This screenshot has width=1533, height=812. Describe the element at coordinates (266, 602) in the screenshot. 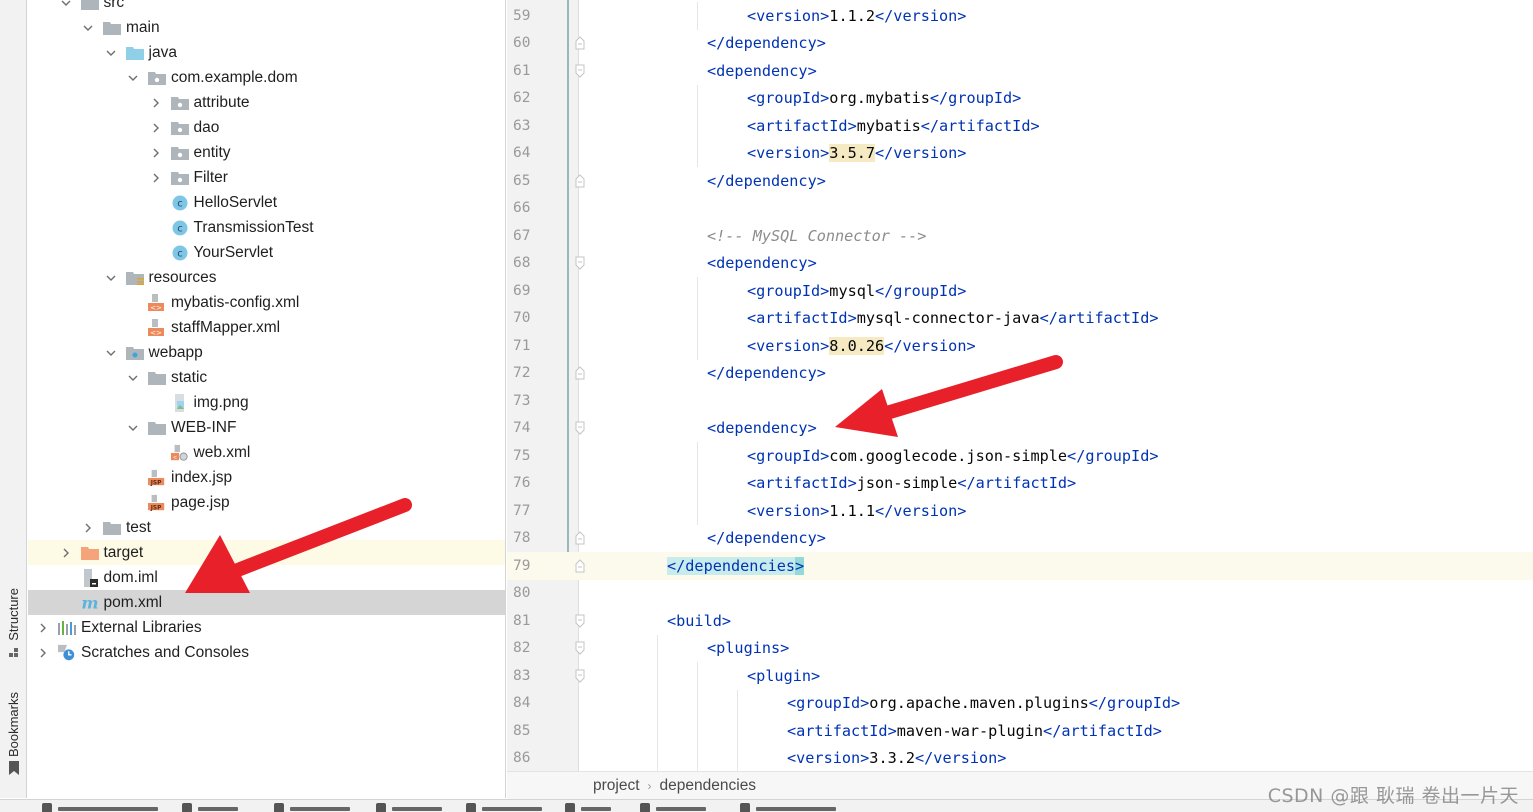

I see `tree-item-pom-xml: m pom.xml` at that location.